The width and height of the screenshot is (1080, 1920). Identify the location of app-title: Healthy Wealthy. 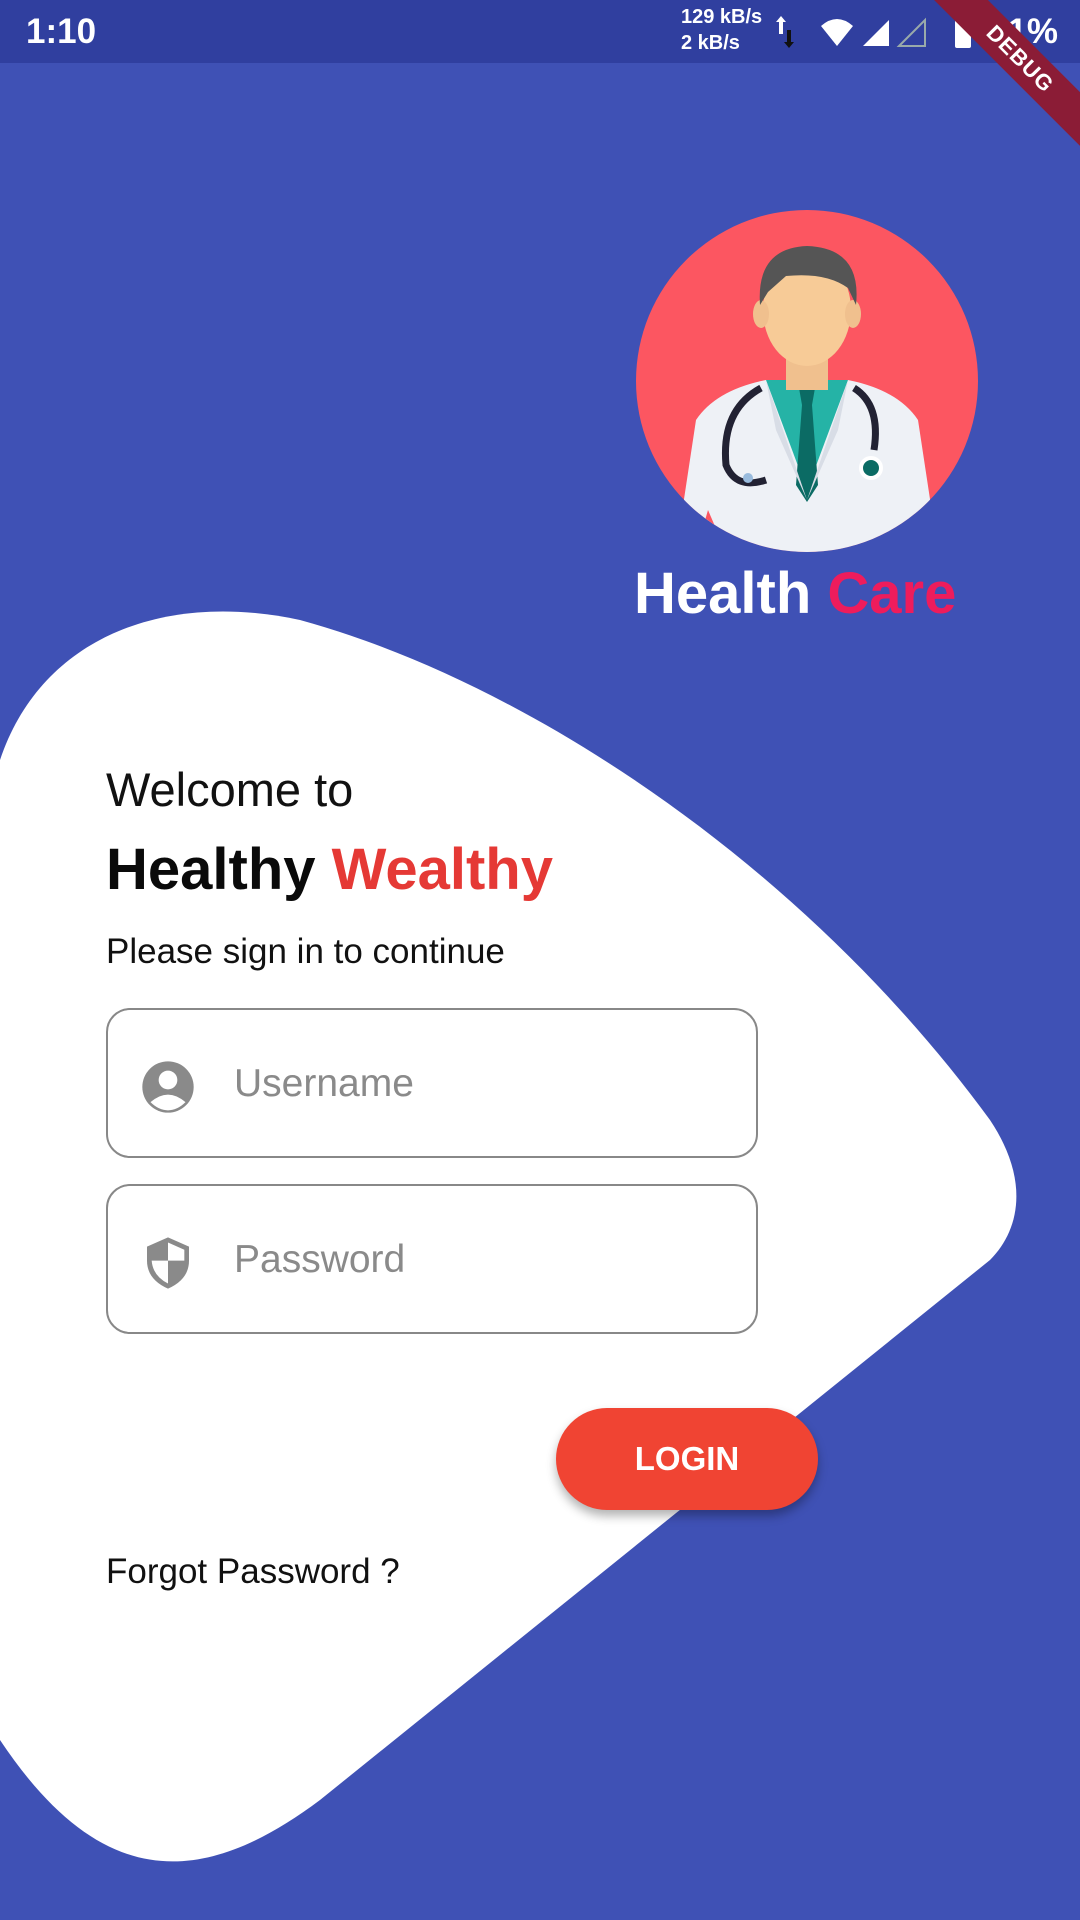
(329, 869).